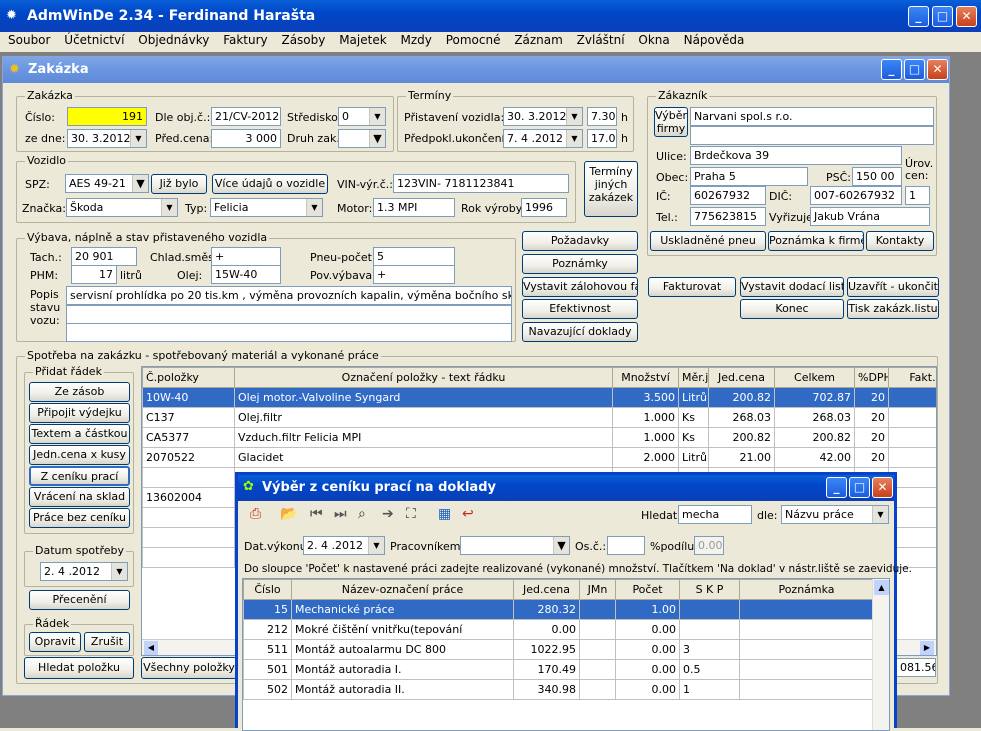  I want to click on col-header: Měr.j., so click(693, 377).